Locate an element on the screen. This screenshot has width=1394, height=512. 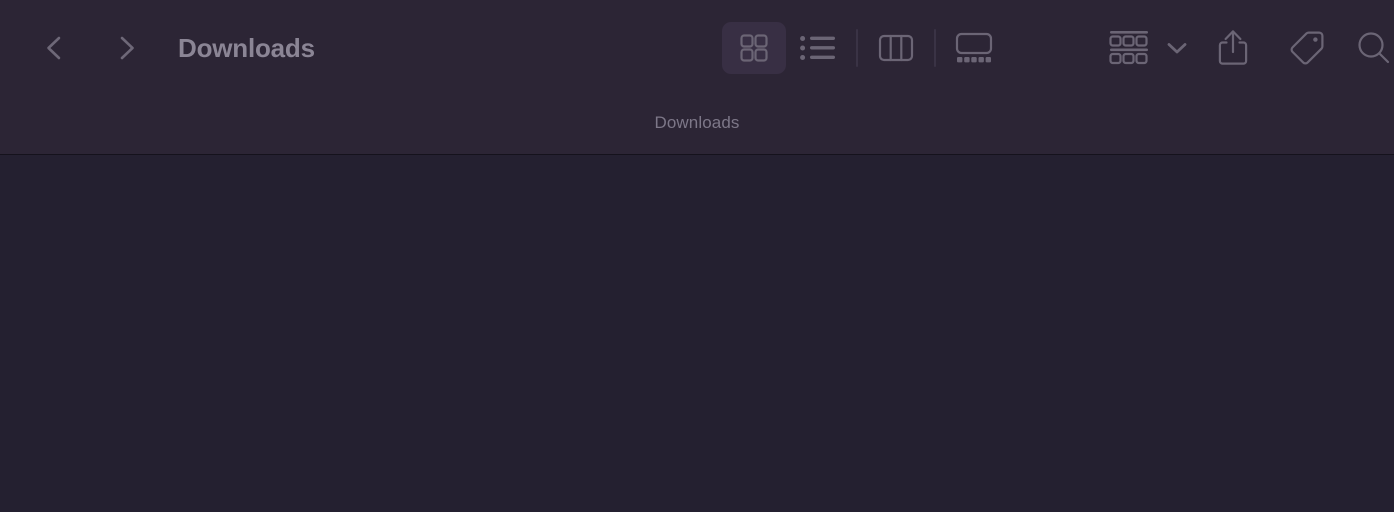
tags-button is located at coordinates (1307, 48).